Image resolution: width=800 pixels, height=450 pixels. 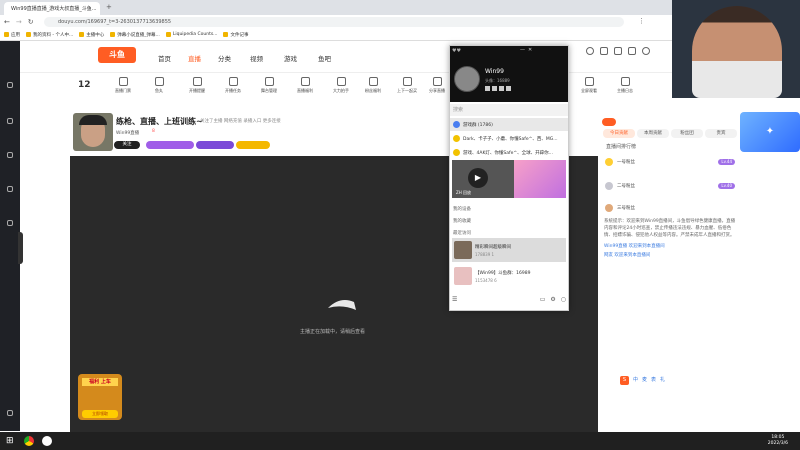 I want to click on sidebar-collapse-handle, so click(x=20, y=248).